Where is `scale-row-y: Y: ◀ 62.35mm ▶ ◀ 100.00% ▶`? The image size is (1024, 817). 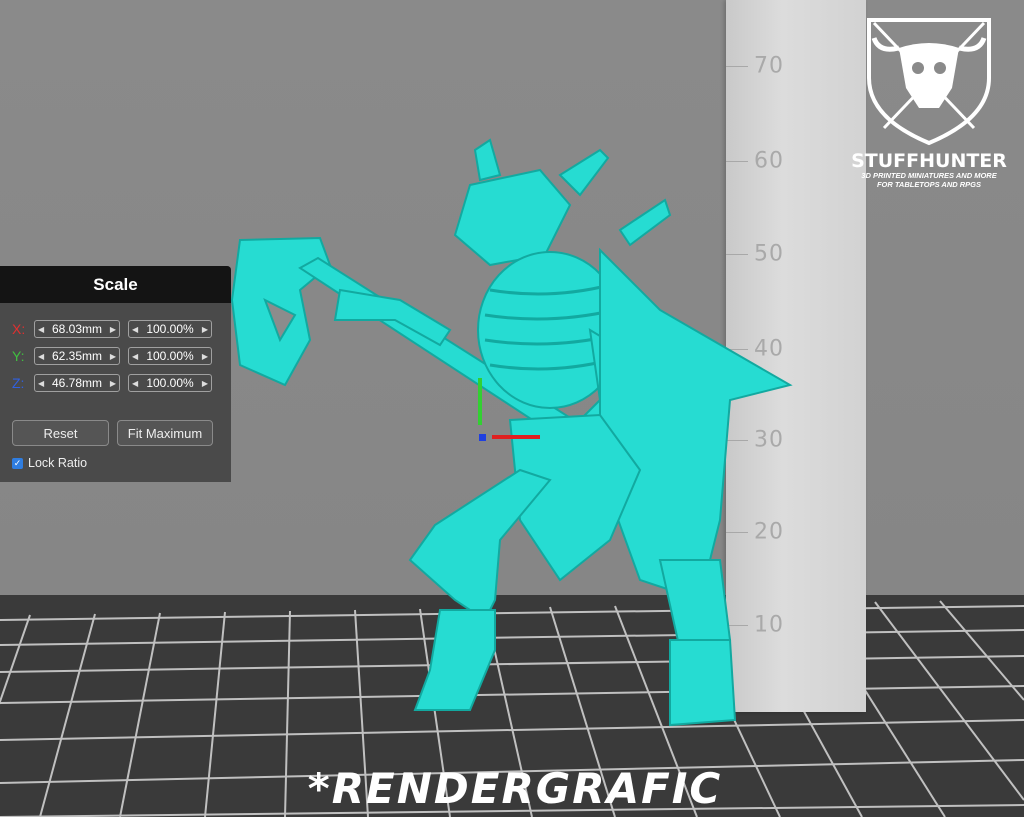 scale-row-y: Y: ◀ 62.35mm ▶ ◀ 100.00% ▶ is located at coordinates (112, 356).